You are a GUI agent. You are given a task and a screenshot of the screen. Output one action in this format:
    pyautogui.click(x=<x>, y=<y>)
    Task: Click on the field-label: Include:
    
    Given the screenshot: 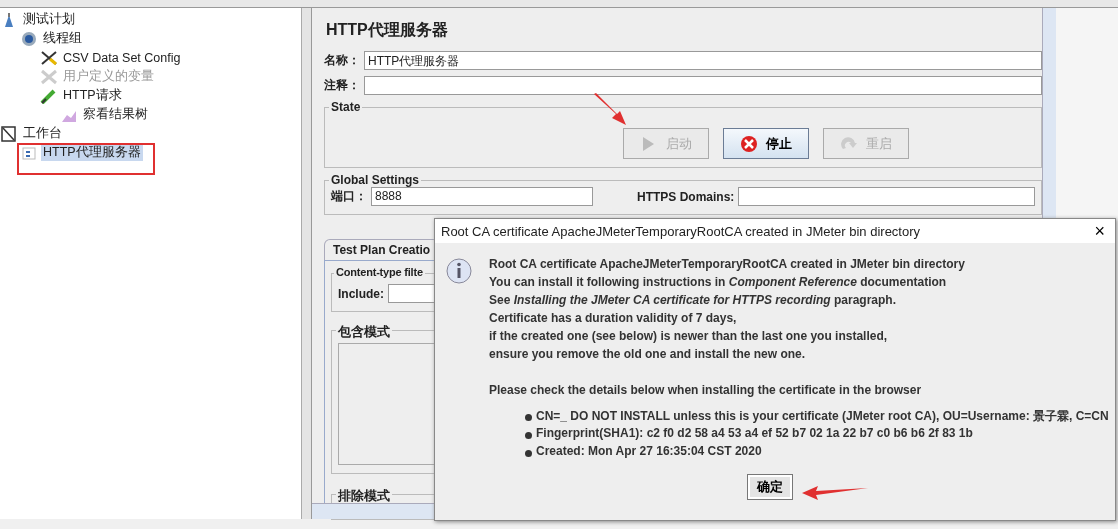 What is the action you would take?
    pyautogui.click(x=361, y=293)
    